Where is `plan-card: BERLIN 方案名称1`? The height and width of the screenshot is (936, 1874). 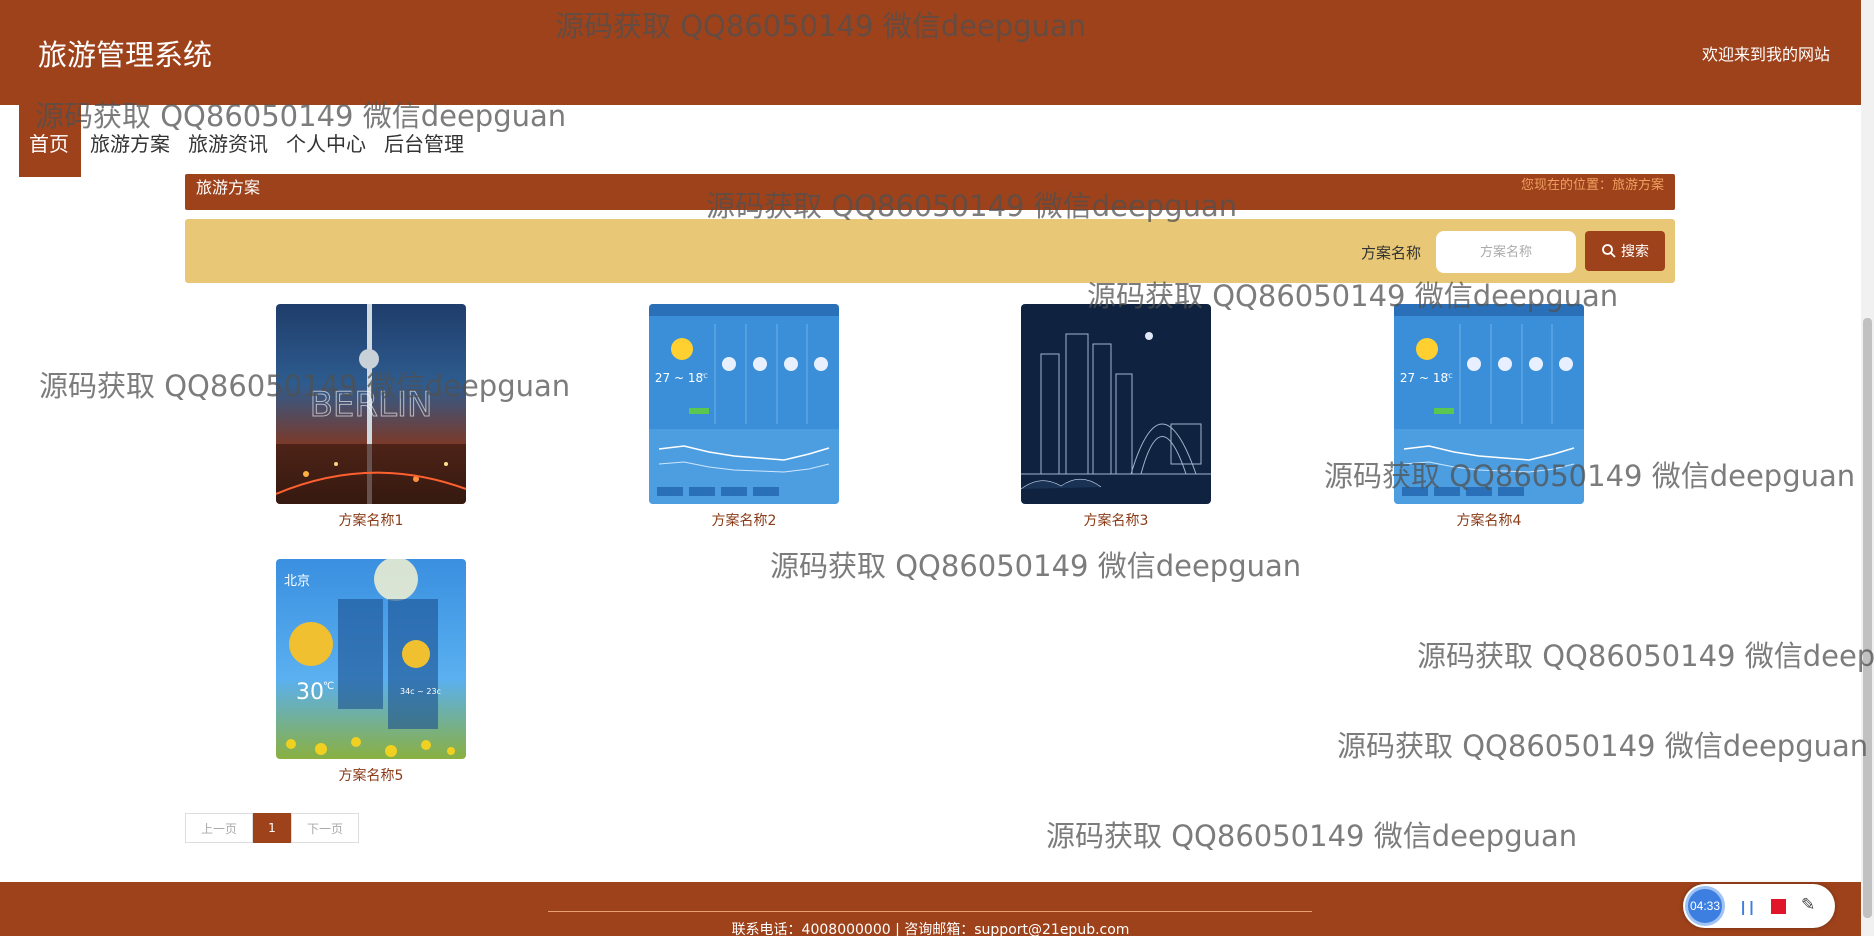
plan-card: BERLIN 方案名称1 is located at coordinates (371, 417).